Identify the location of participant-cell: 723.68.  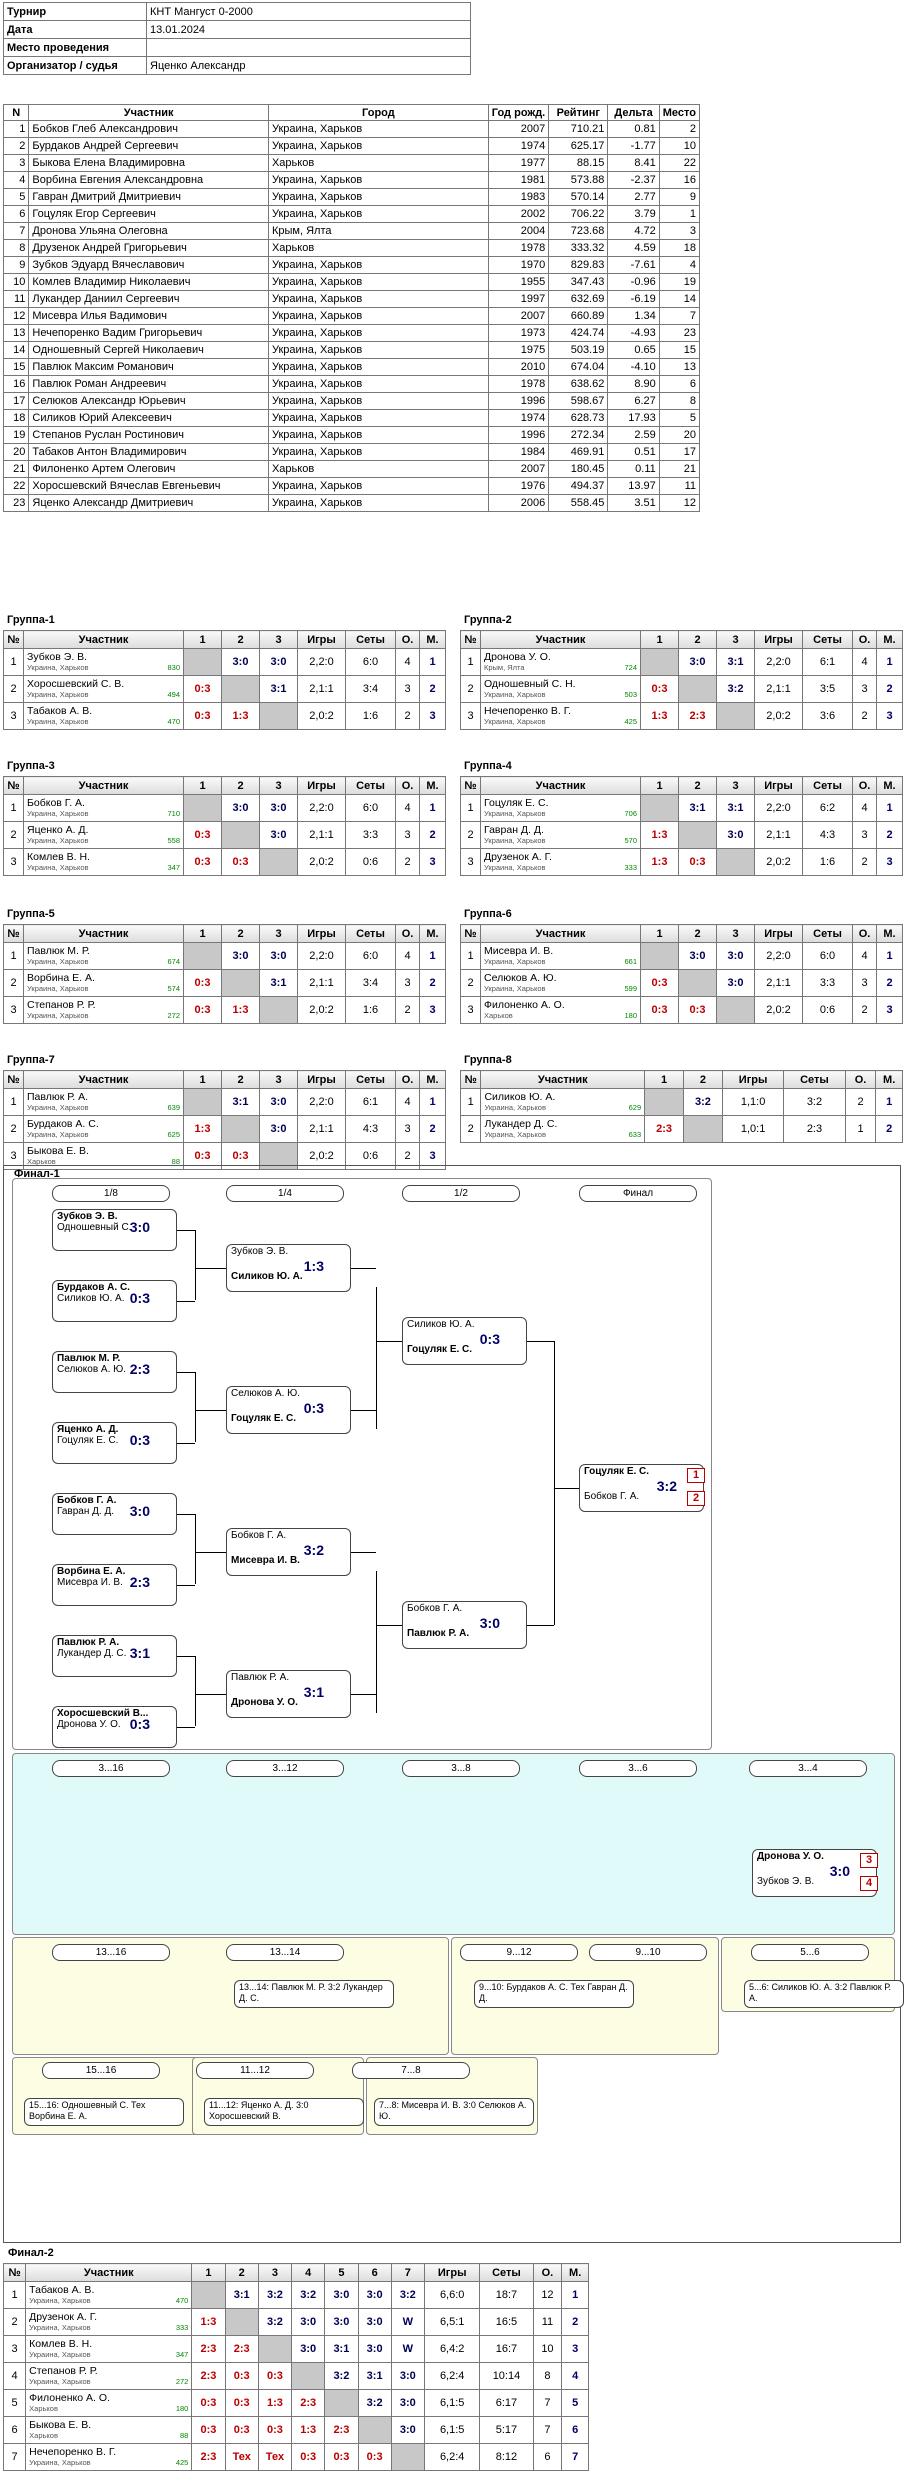
(578, 231).